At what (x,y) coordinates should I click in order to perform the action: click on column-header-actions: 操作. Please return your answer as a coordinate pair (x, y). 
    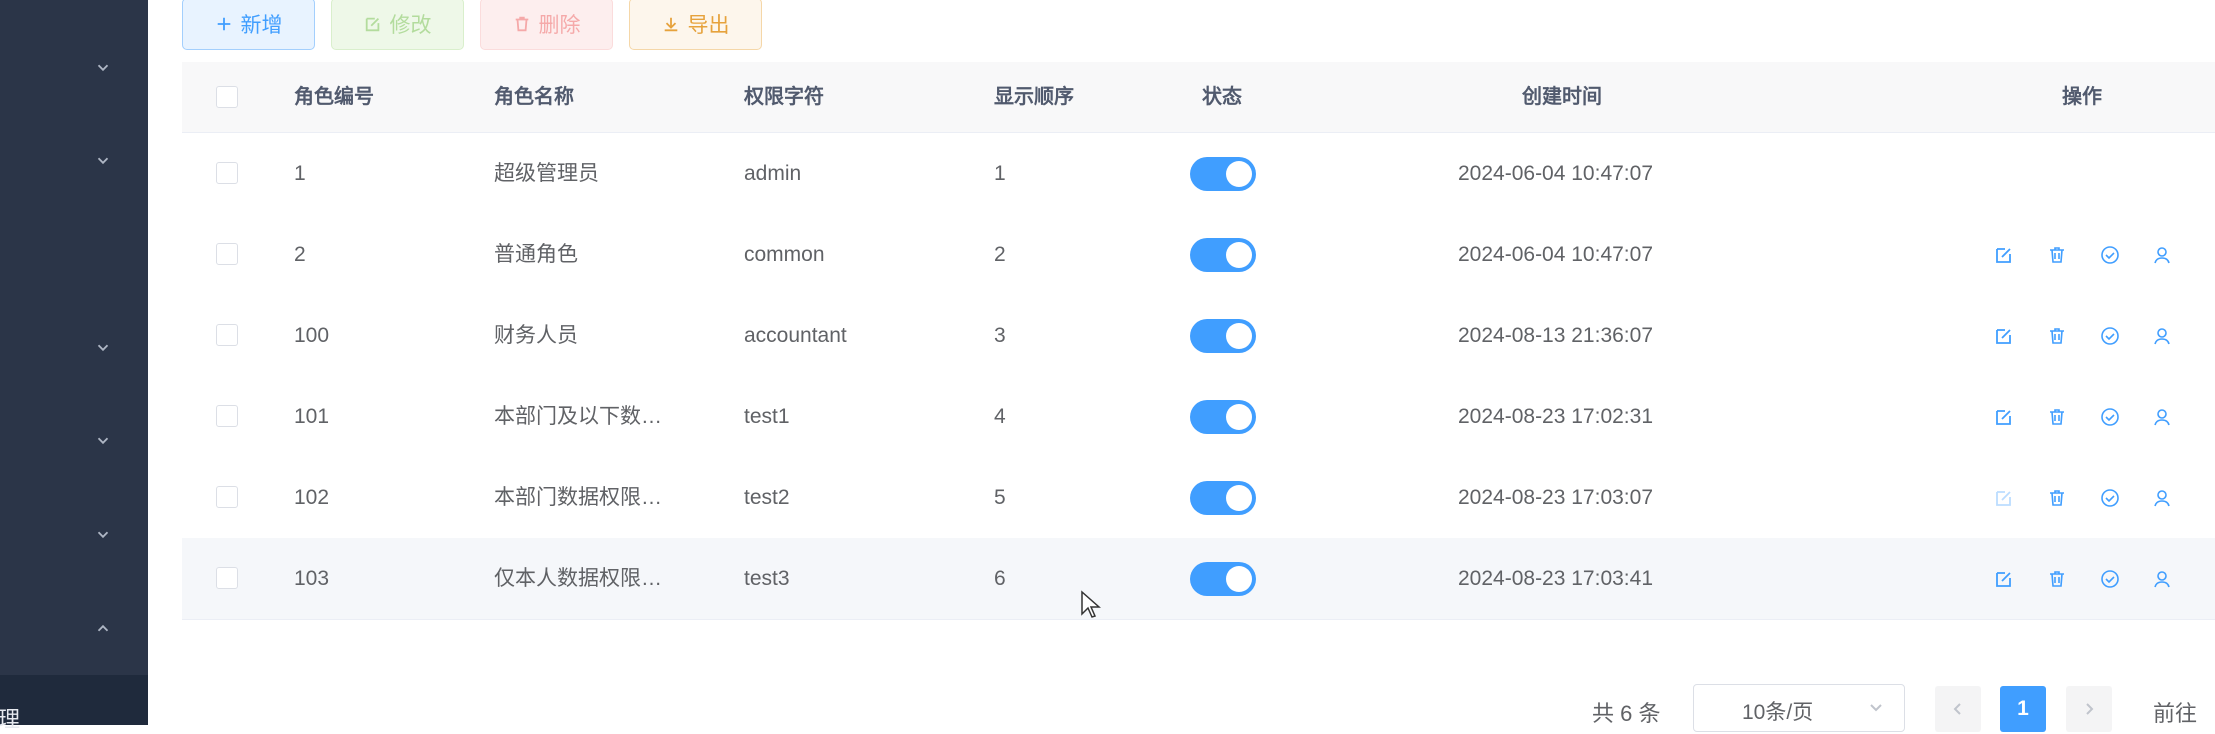
    Looking at the image, I should click on (2082, 97).